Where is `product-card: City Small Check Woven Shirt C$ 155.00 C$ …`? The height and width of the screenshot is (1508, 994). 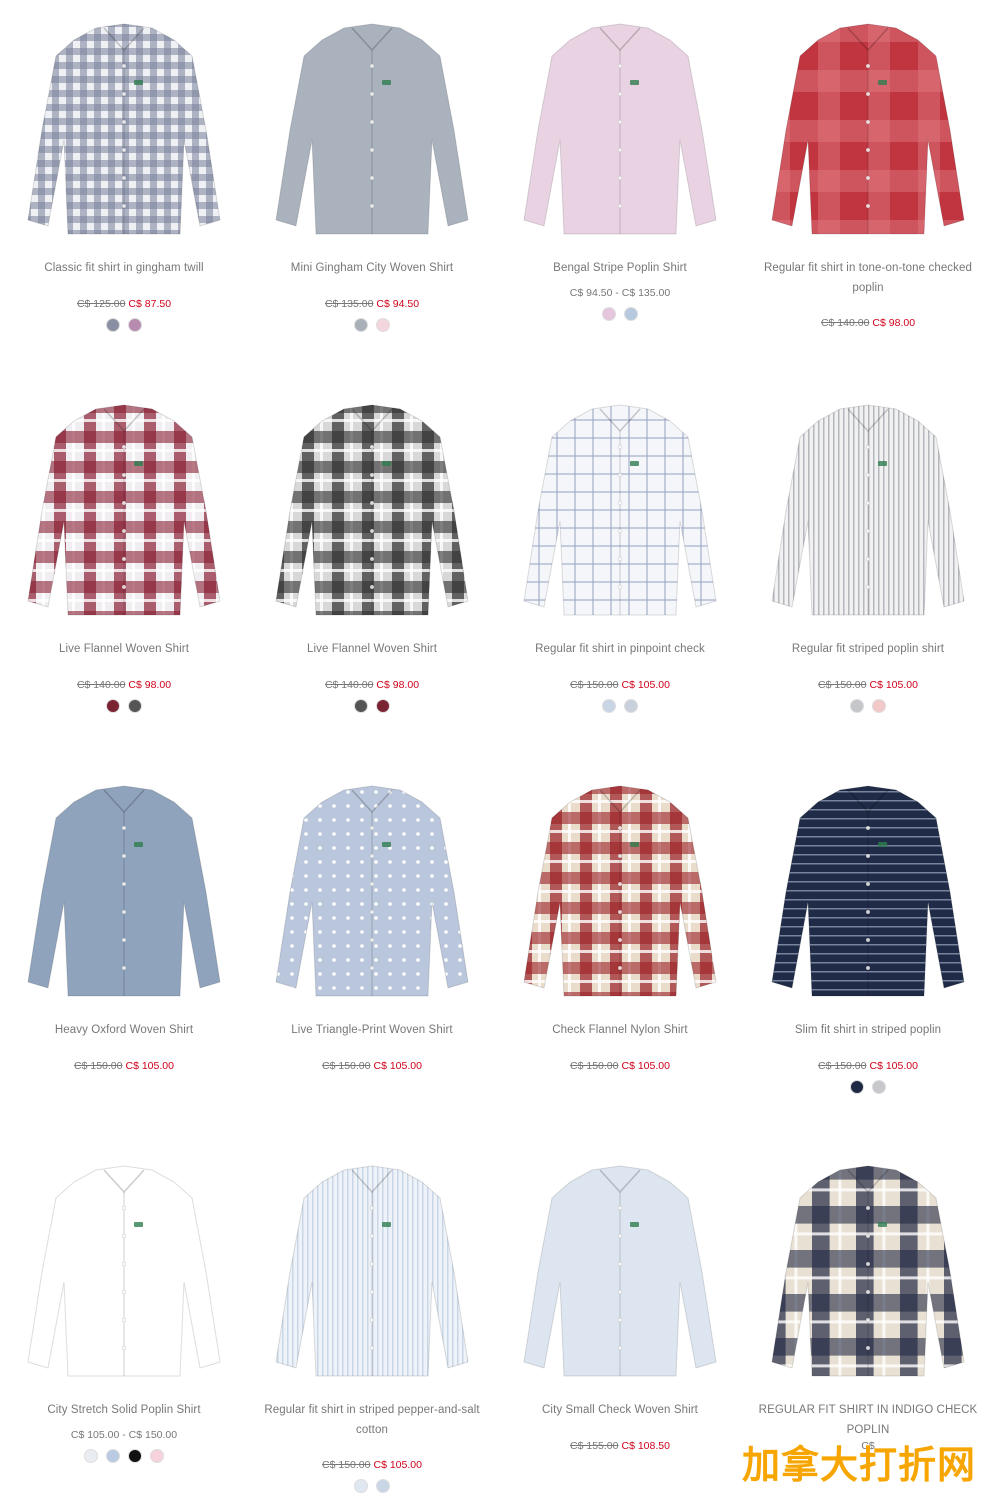
product-card: City Small Check Woven Shirt C$ 155.00 C$ … is located at coordinates (620, 1325).